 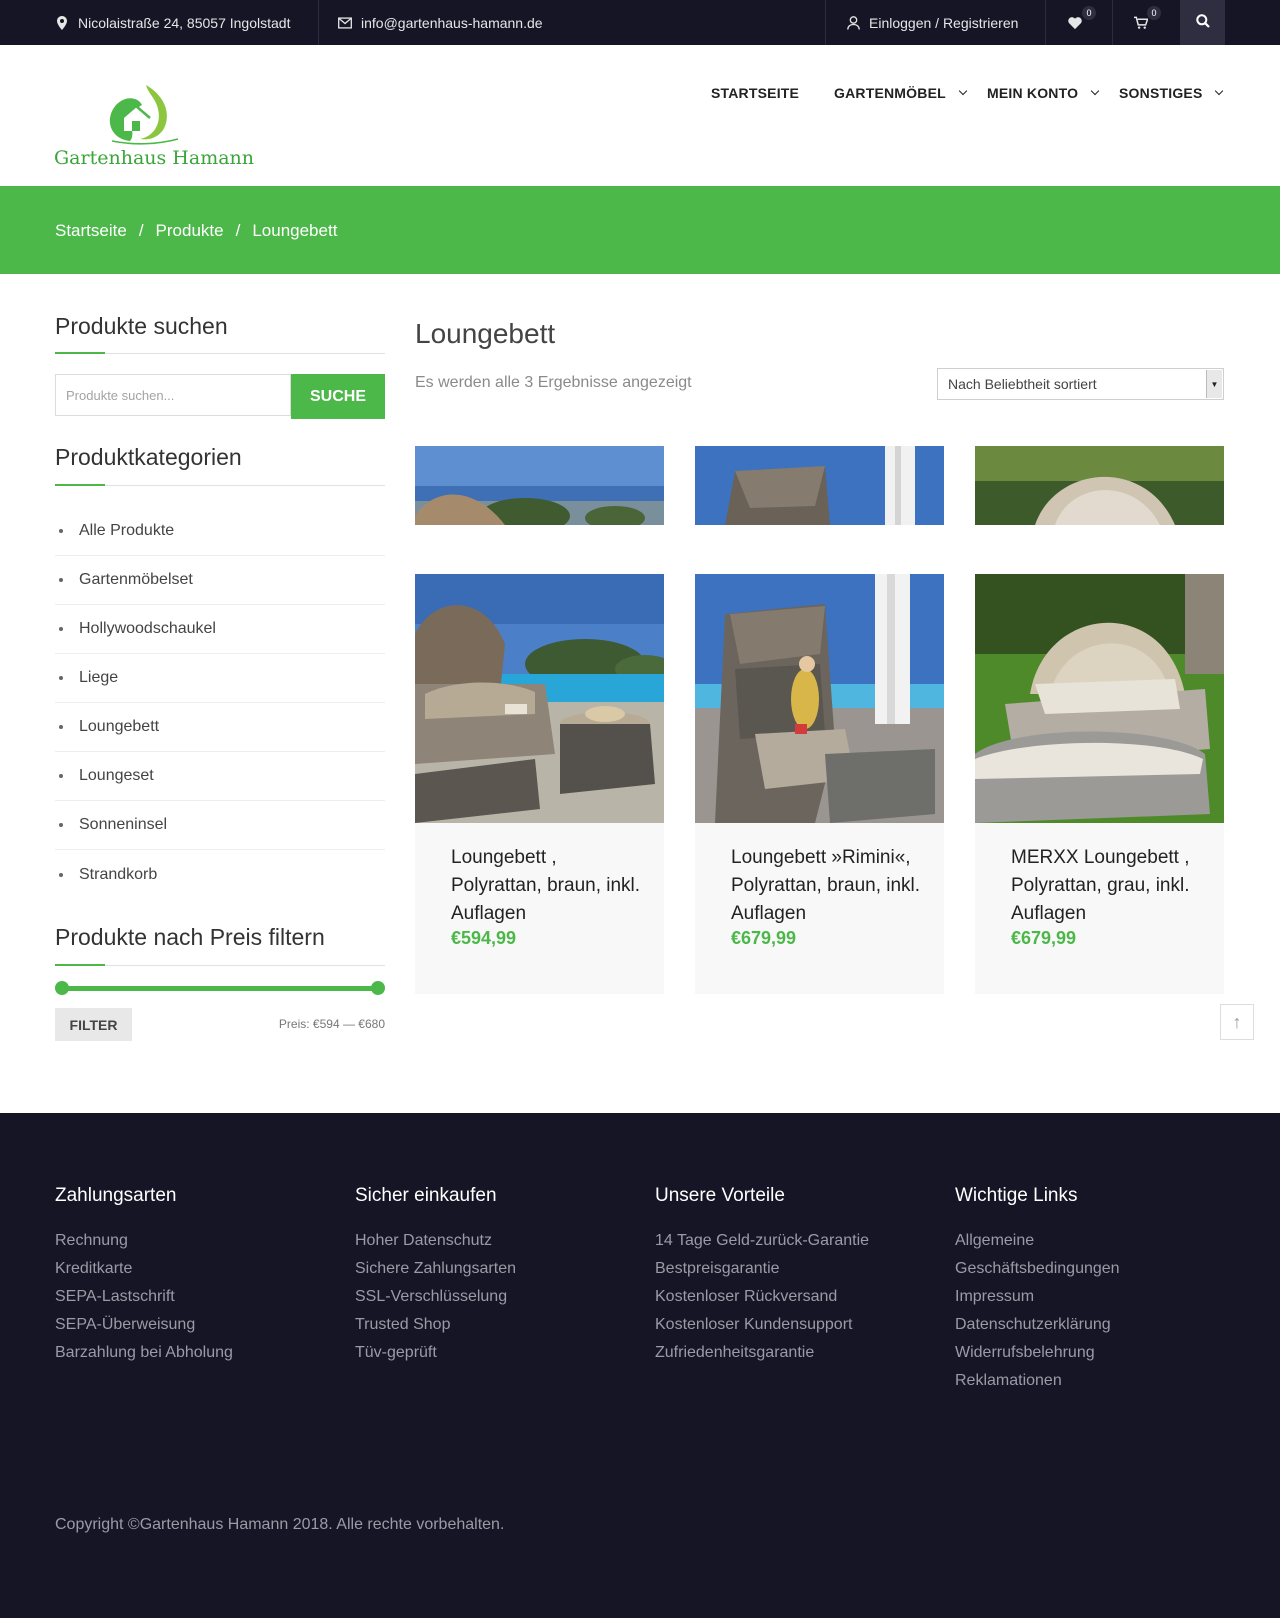 What do you see at coordinates (116, 776) in the screenshot?
I see `category-label: Loungeset` at bounding box center [116, 776].